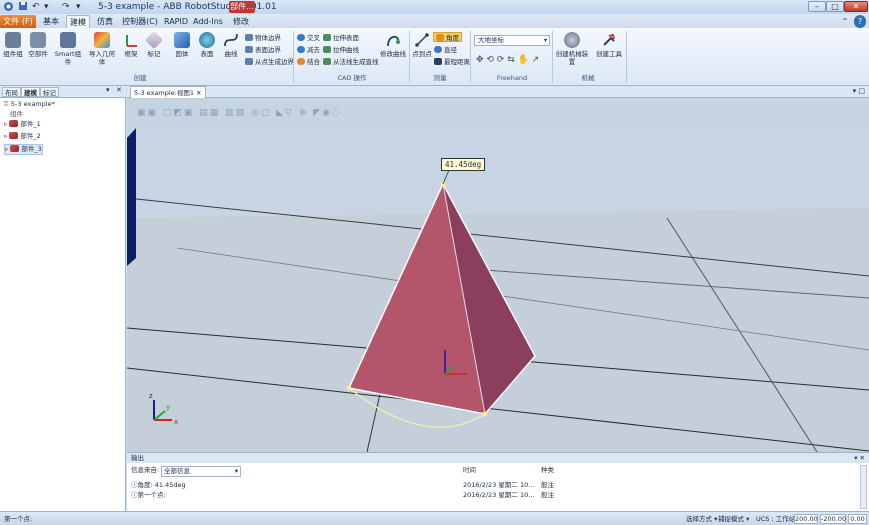 Image resolution: width=869 pixels, height=525 pixels. What do you see at coordinates (308, 38) in the screenshot?
I see `intersect-button: 交叉` at bounding box center [308, 38].